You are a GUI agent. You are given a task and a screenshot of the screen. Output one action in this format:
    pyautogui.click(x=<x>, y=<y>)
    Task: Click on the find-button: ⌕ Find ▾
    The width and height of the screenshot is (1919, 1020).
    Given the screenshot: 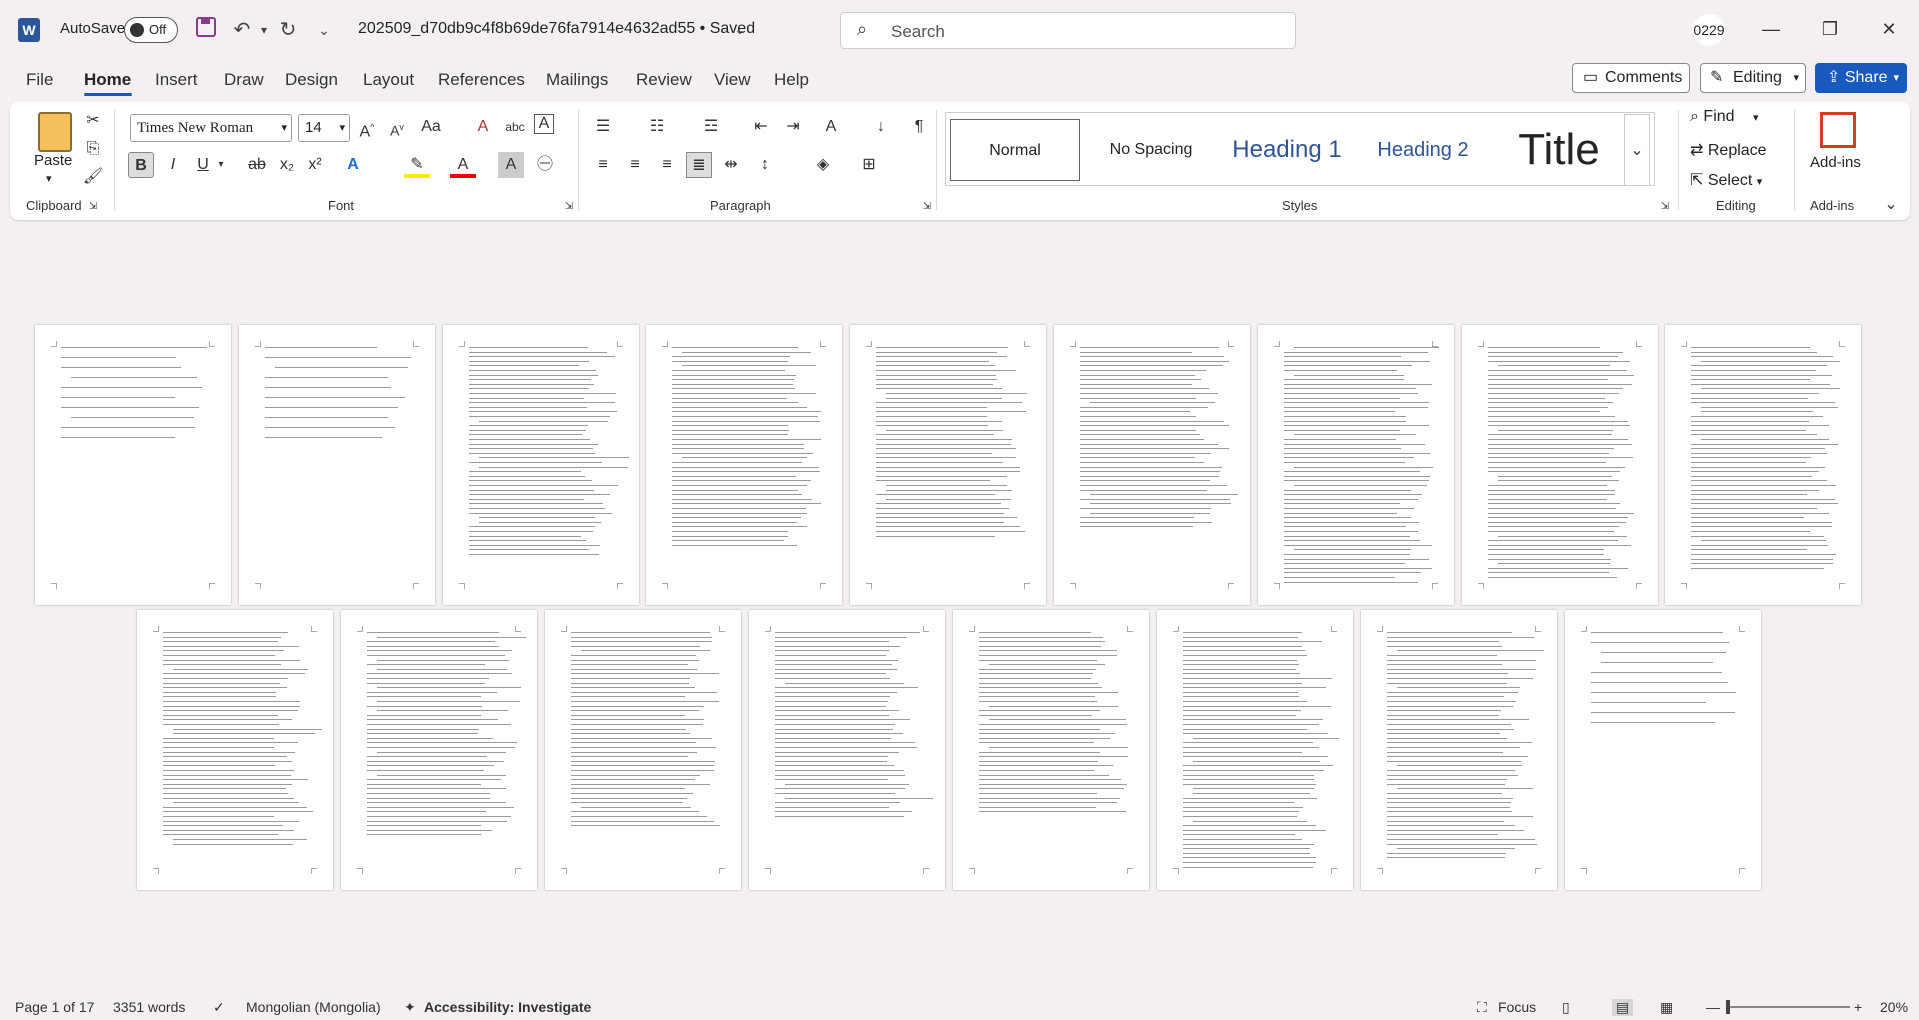 What is the action you would take?
    pyautogui.click(x=1724, y=117)
    